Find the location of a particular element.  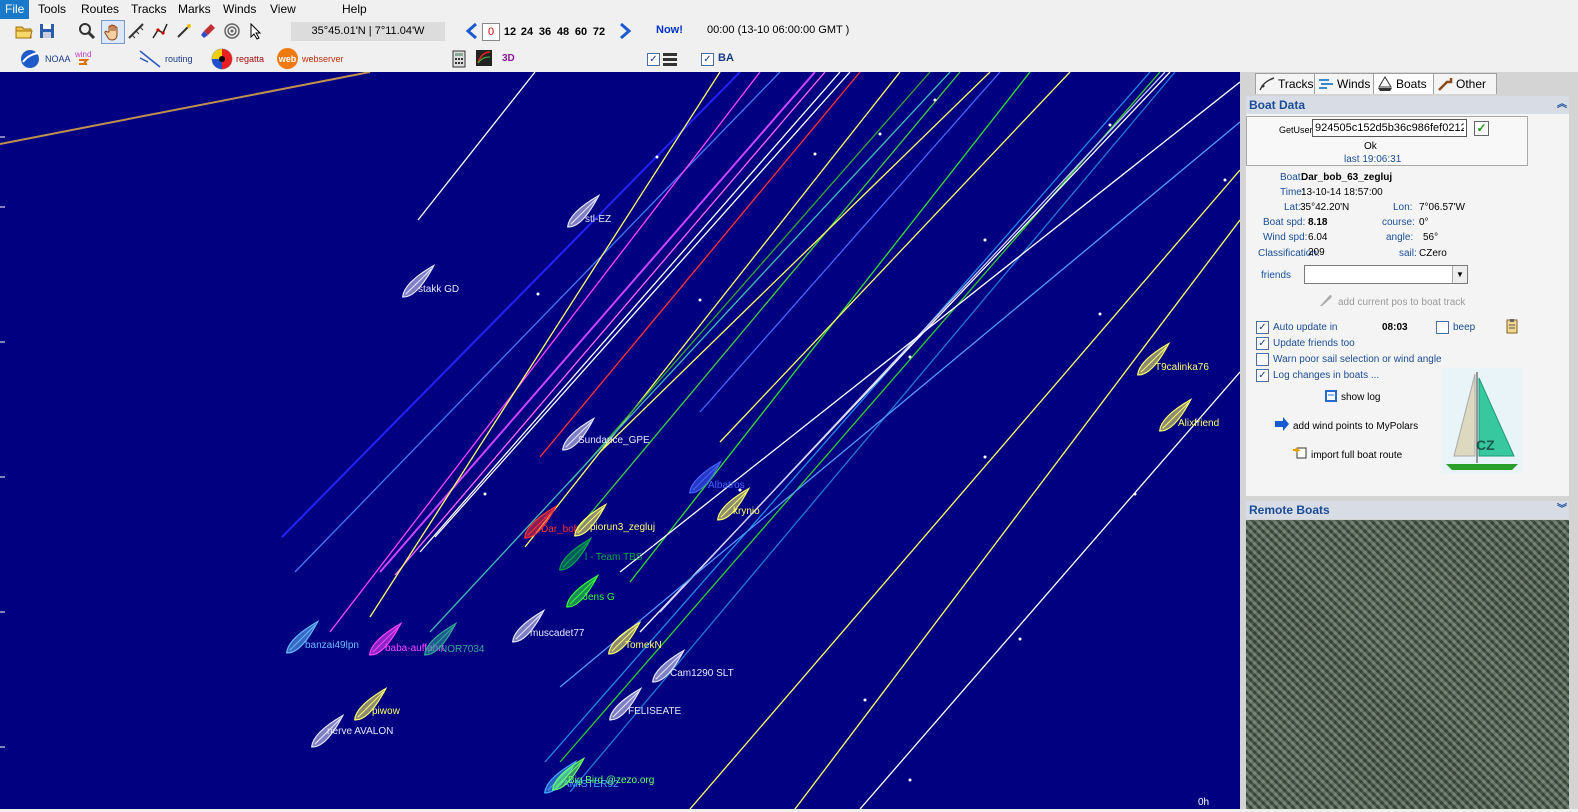

add-pos-button: add current pos to boat track is located at coordinates (1401, 302).